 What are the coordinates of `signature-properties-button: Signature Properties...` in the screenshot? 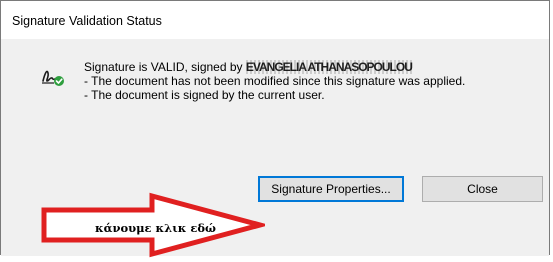 It's located at (331, 189).